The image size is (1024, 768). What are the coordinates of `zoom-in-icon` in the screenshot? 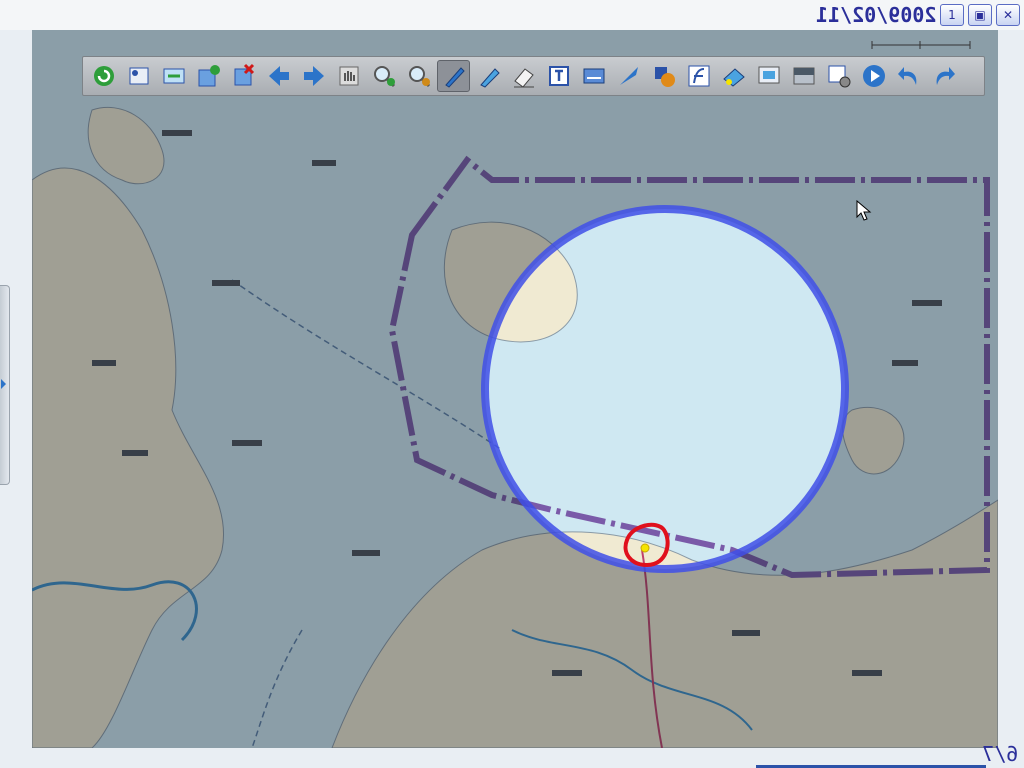 It's located at (384, 77).